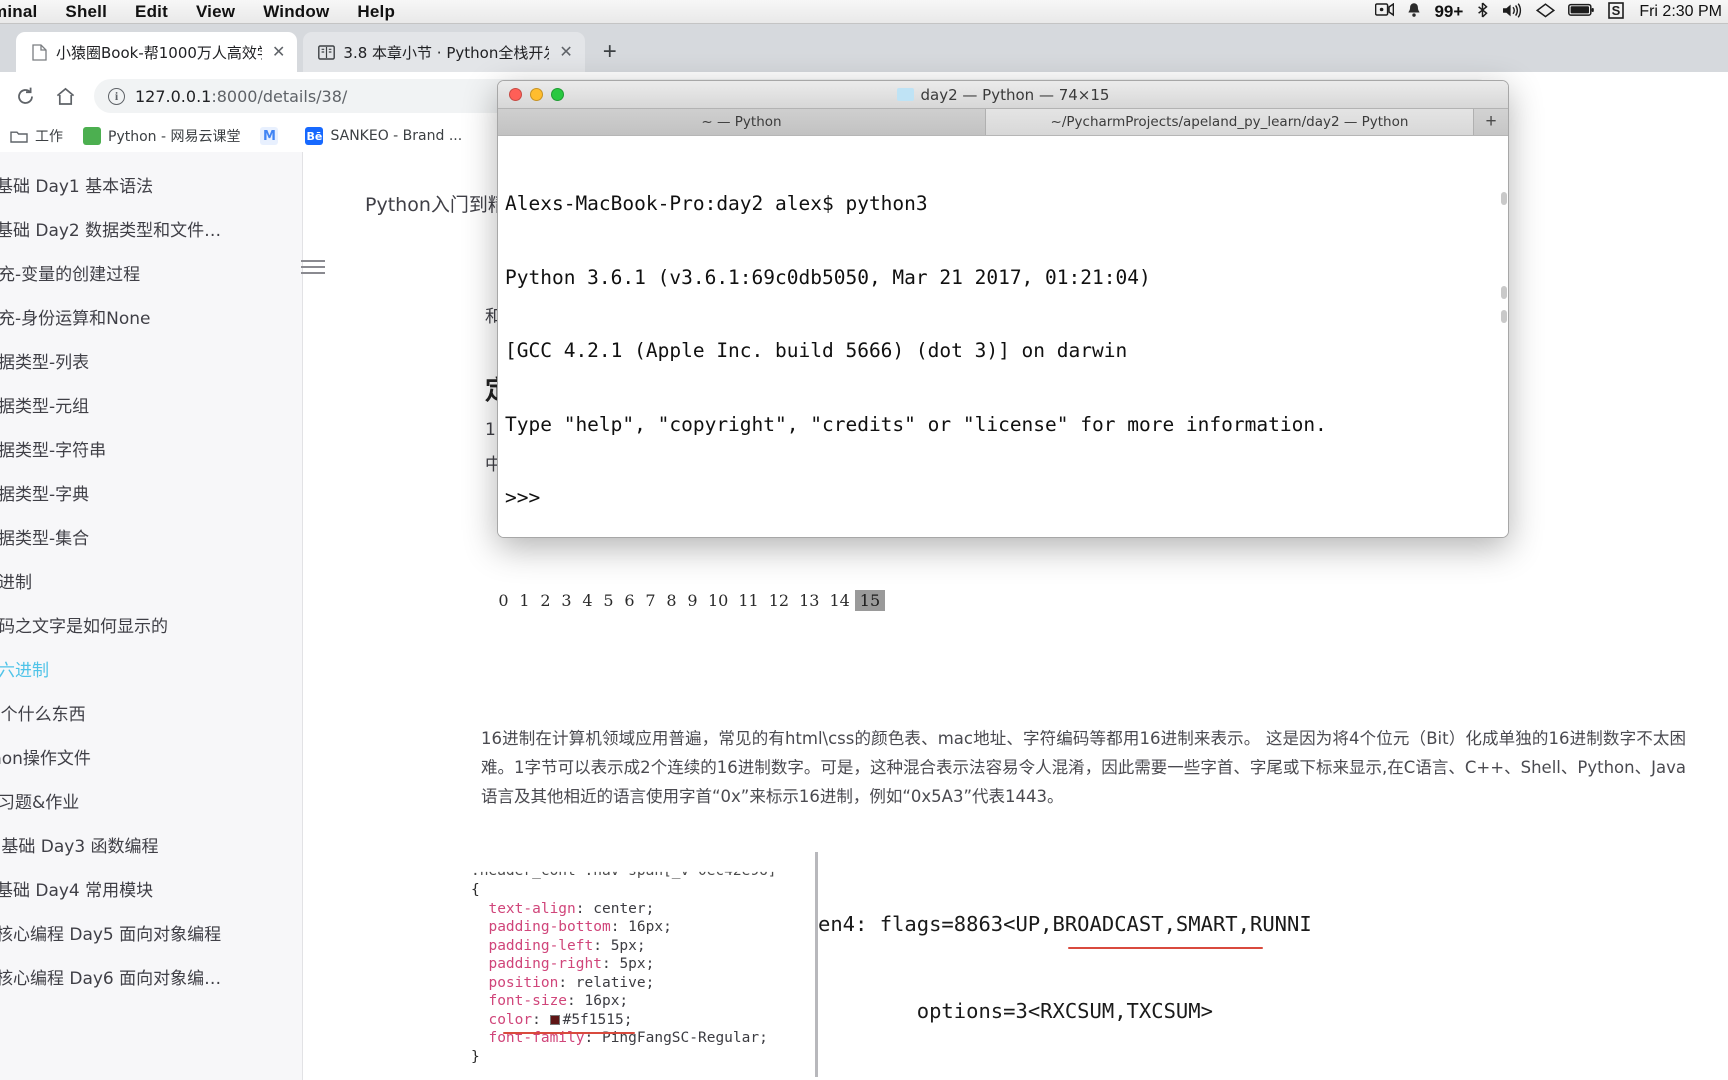  I want to click on menu-item-view: View, so click(215, 12).